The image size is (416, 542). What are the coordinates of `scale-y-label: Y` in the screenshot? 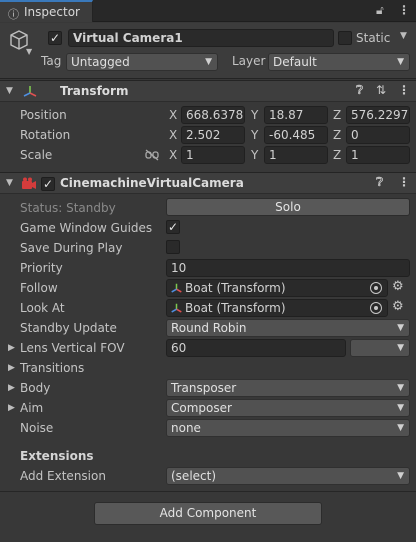 It's located at (254, 155).